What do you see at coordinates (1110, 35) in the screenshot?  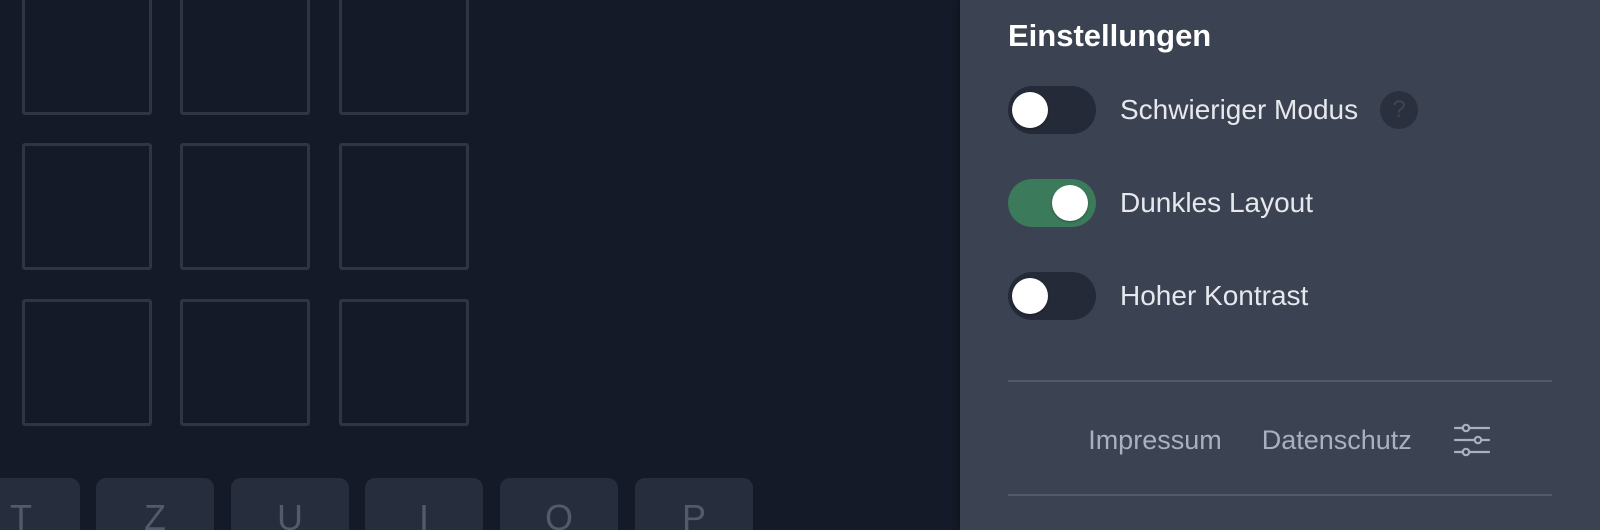 I see `settings-title: Einstellungen` at bounding box center [1110, 35].